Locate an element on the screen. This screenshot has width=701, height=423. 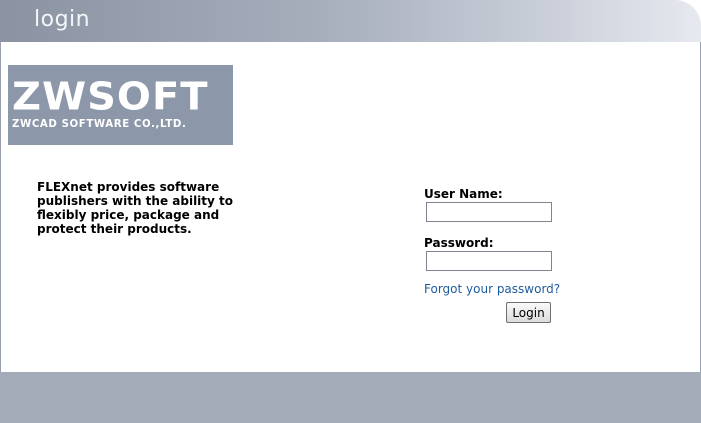
username-input is located at coordinates (489, 212).